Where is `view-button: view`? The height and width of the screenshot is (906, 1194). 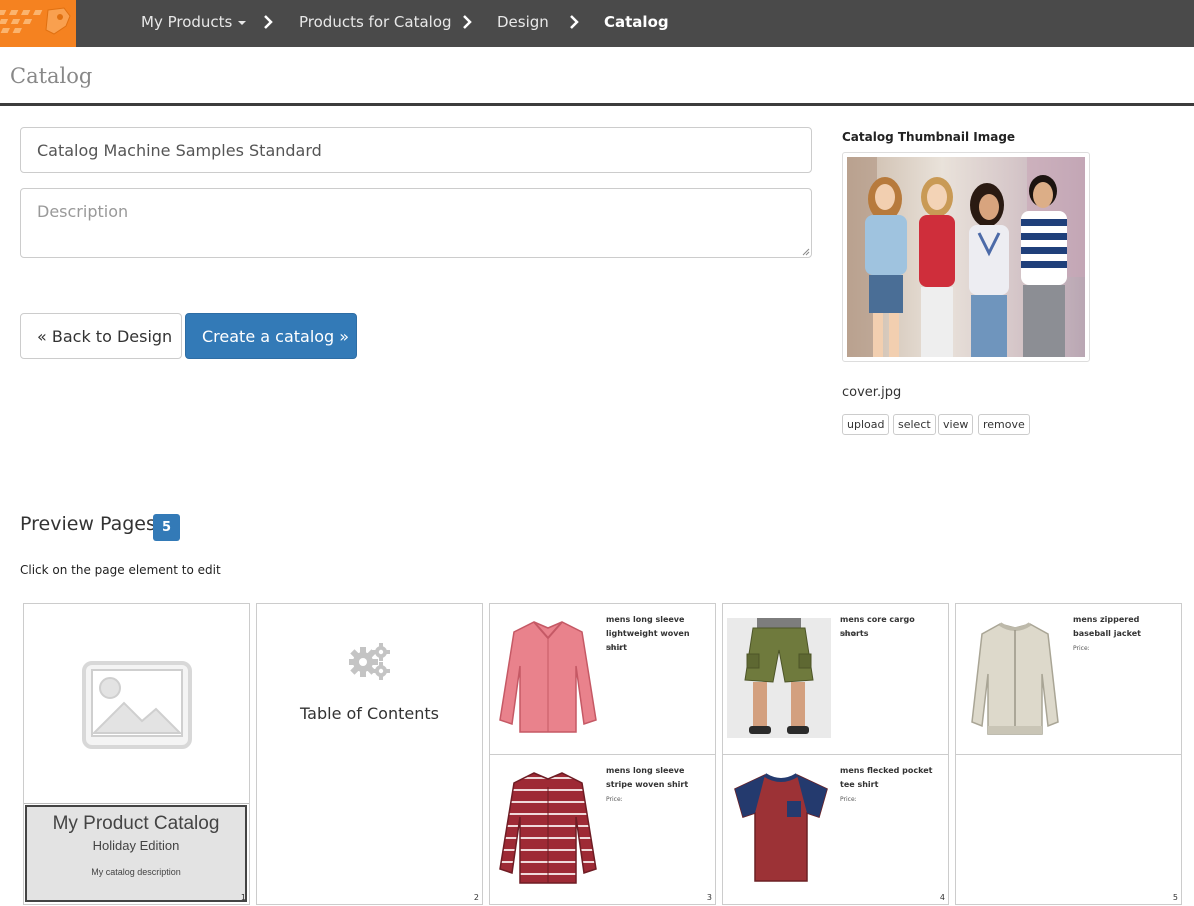 view-button: view is located at coordinates (956, 424).